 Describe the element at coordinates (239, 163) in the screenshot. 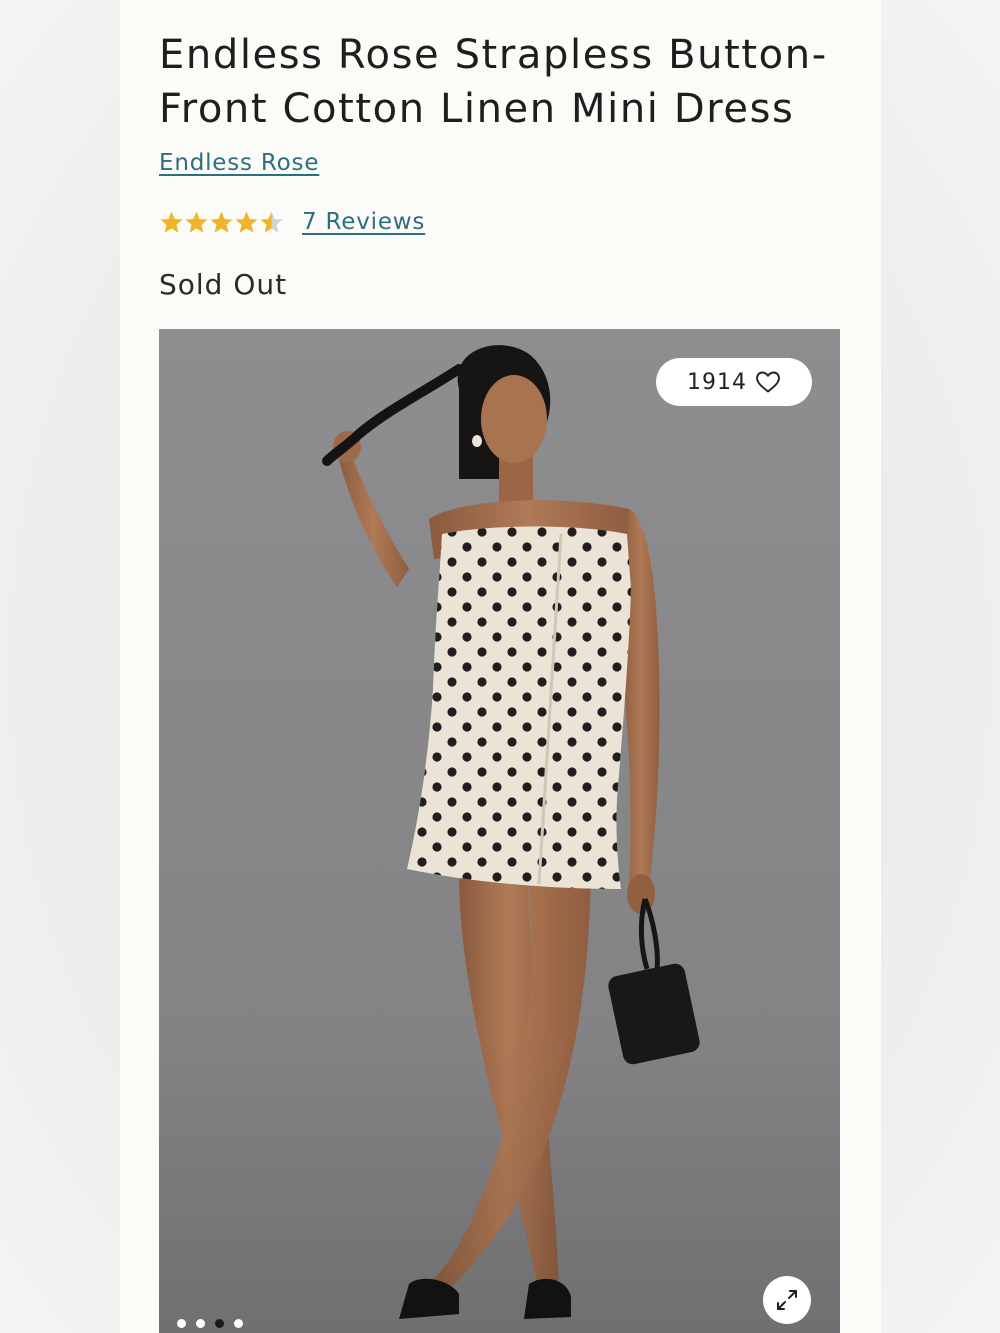

I see `brand-link: Endless Rose` at that location.